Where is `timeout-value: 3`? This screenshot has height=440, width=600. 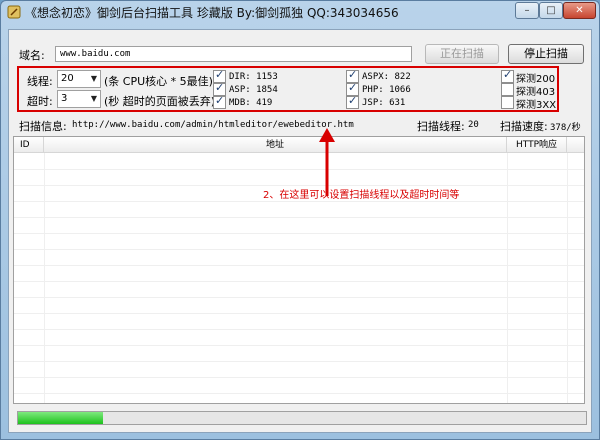 timeout-value: 3 is located at coordinates (64, 98).